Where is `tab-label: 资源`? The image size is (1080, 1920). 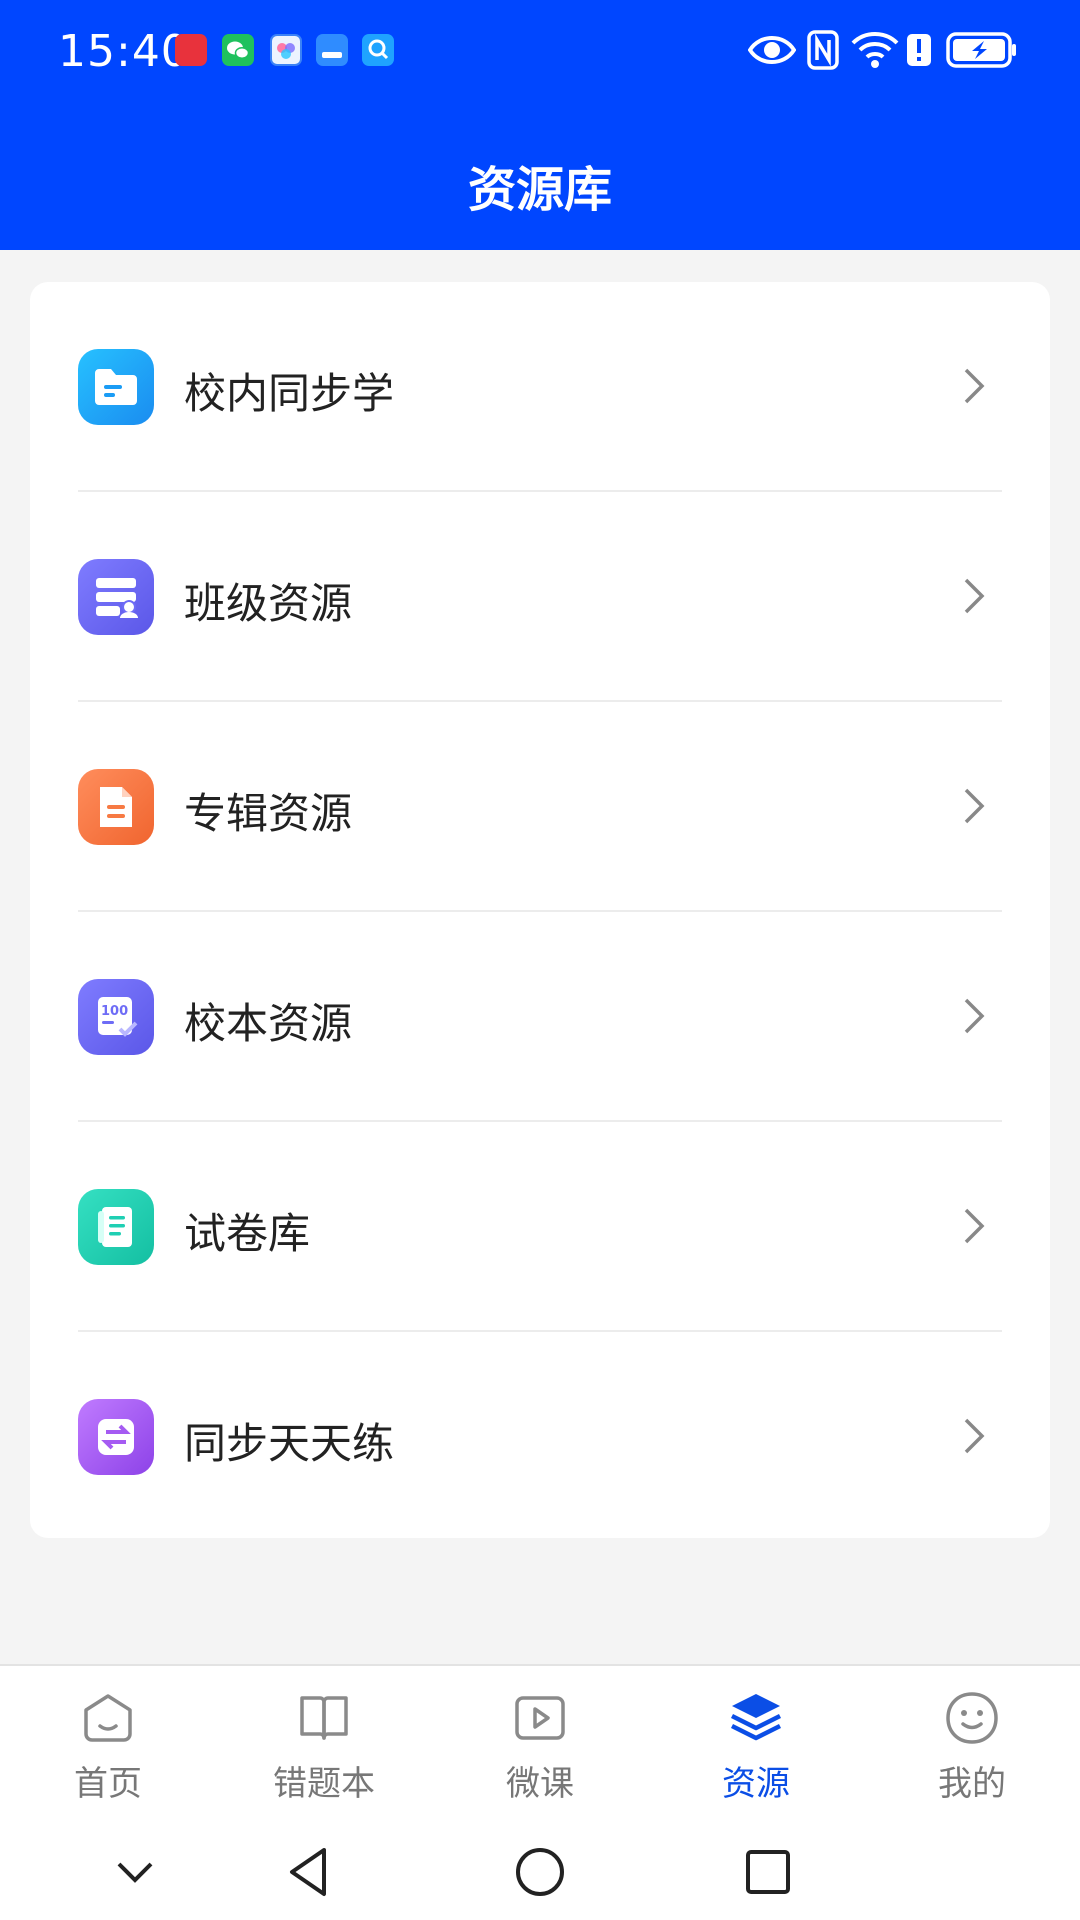
tab-label: 资源 is located at coordinates (756, 1784).